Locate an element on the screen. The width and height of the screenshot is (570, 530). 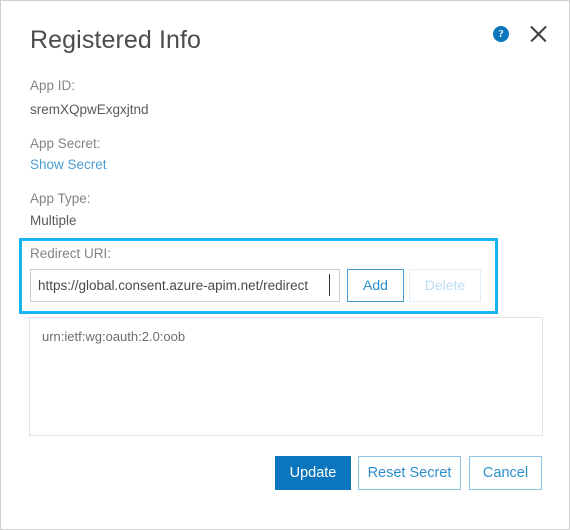
reset-secret-button: Reset Secret is located at coordinates (409, 473).